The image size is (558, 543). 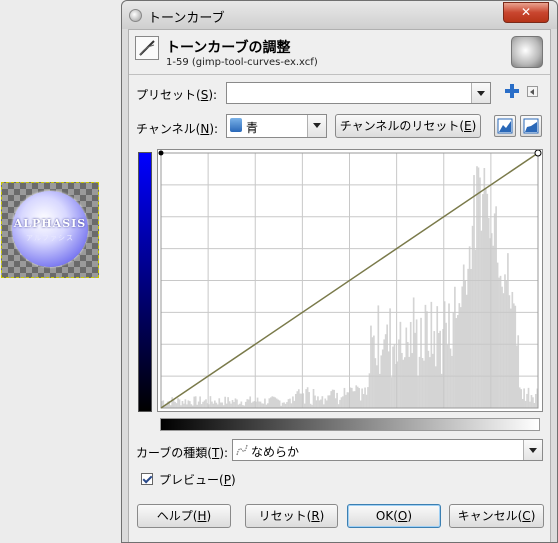 I want to click on channel-value: 青, so click(x=252, y=128).